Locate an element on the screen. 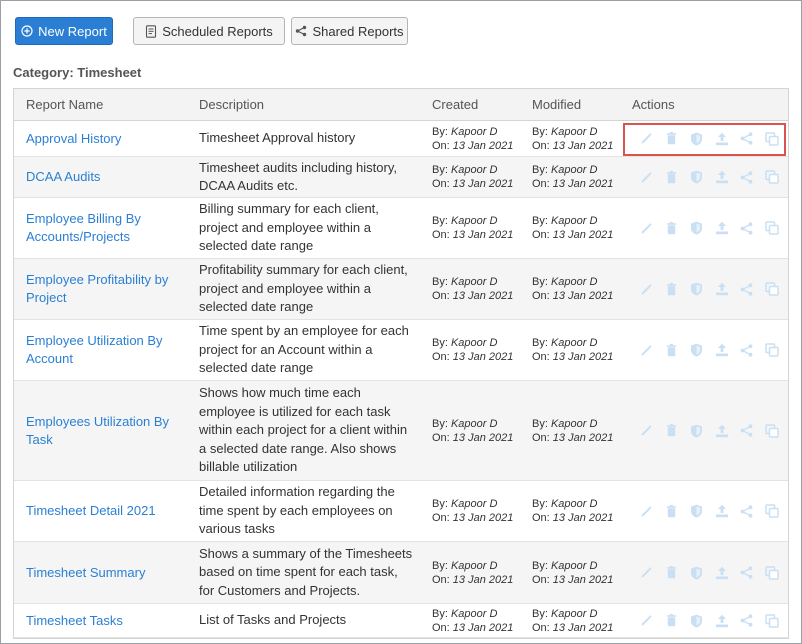 Image resolution: width=802 pixels, height=644 pixels. report-name-link: Approval History is located at coordinates (73, 139).